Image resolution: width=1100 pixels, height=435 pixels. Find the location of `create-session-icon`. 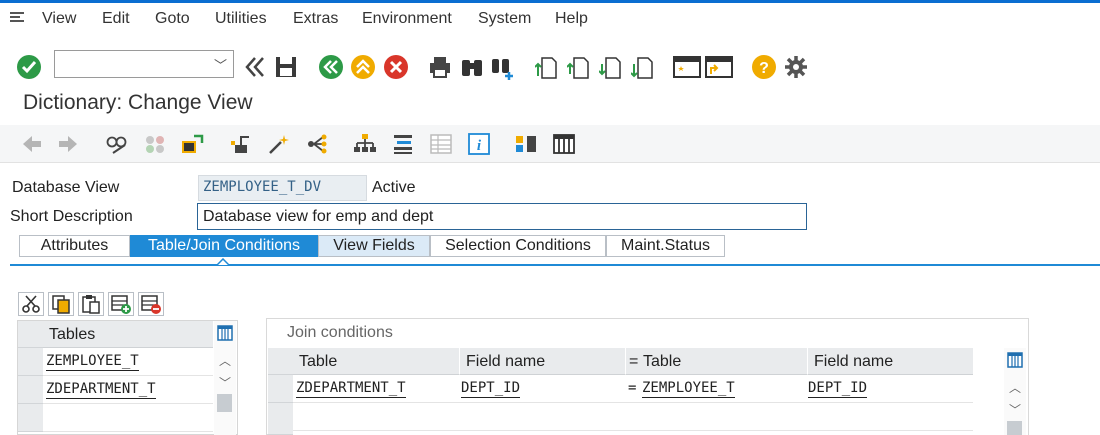

create-session-icon is located at coordinates (687, 67).